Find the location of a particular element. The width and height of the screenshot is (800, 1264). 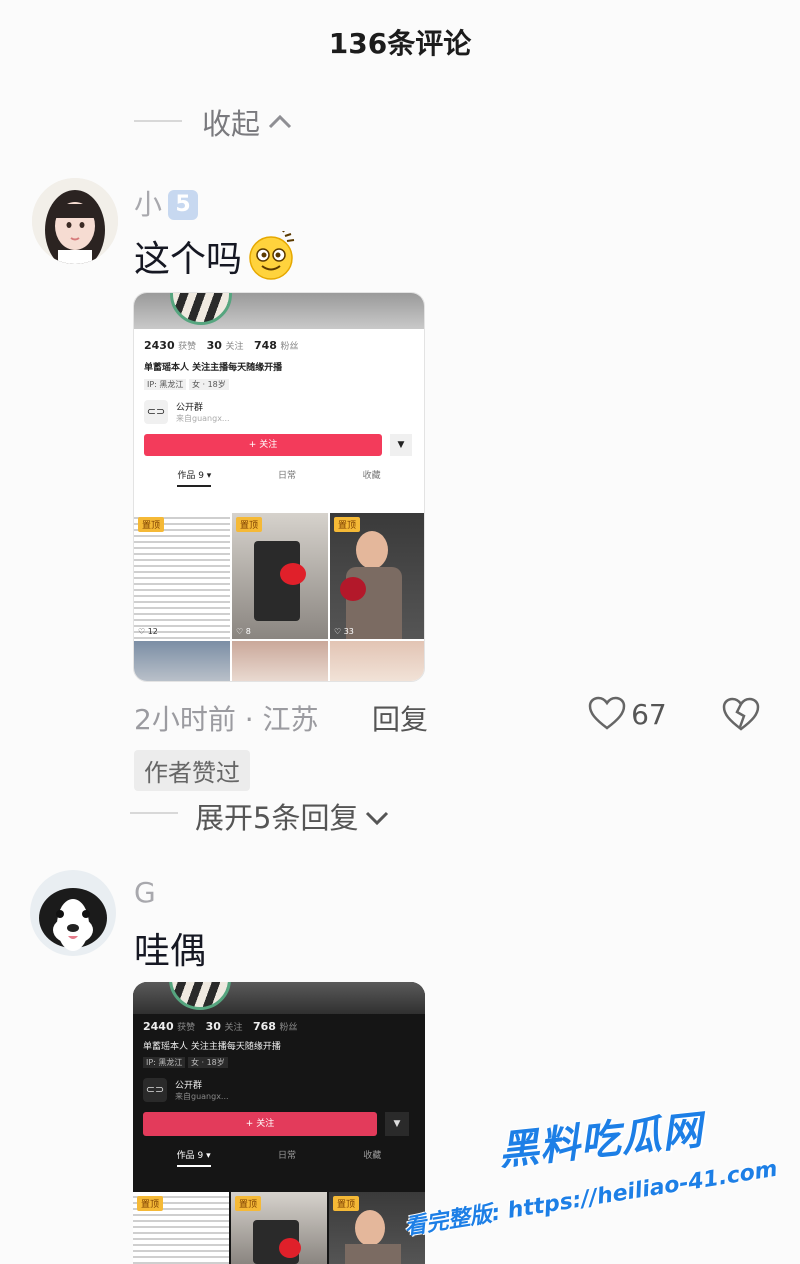

comment-username: G is located at coordinates (145, 892).